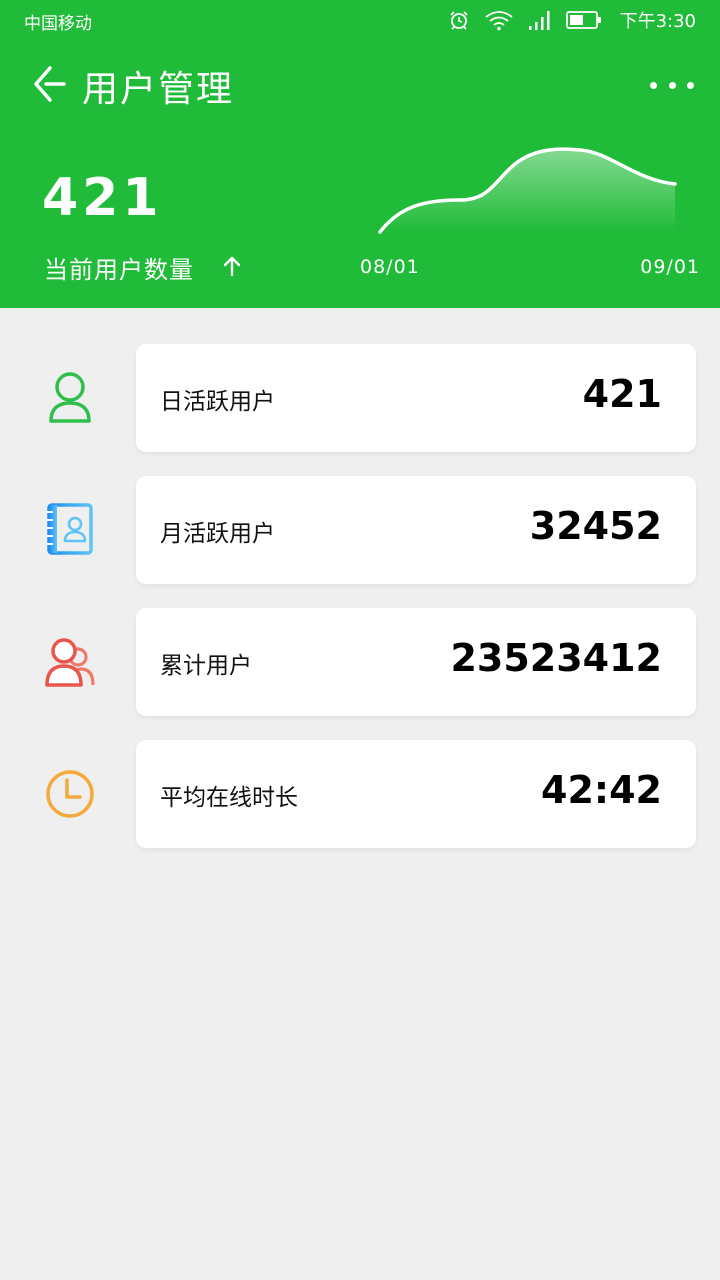  Describe the element at coordinates (70, 529) in the screenshot. I see `contact-book-icon` at that location.